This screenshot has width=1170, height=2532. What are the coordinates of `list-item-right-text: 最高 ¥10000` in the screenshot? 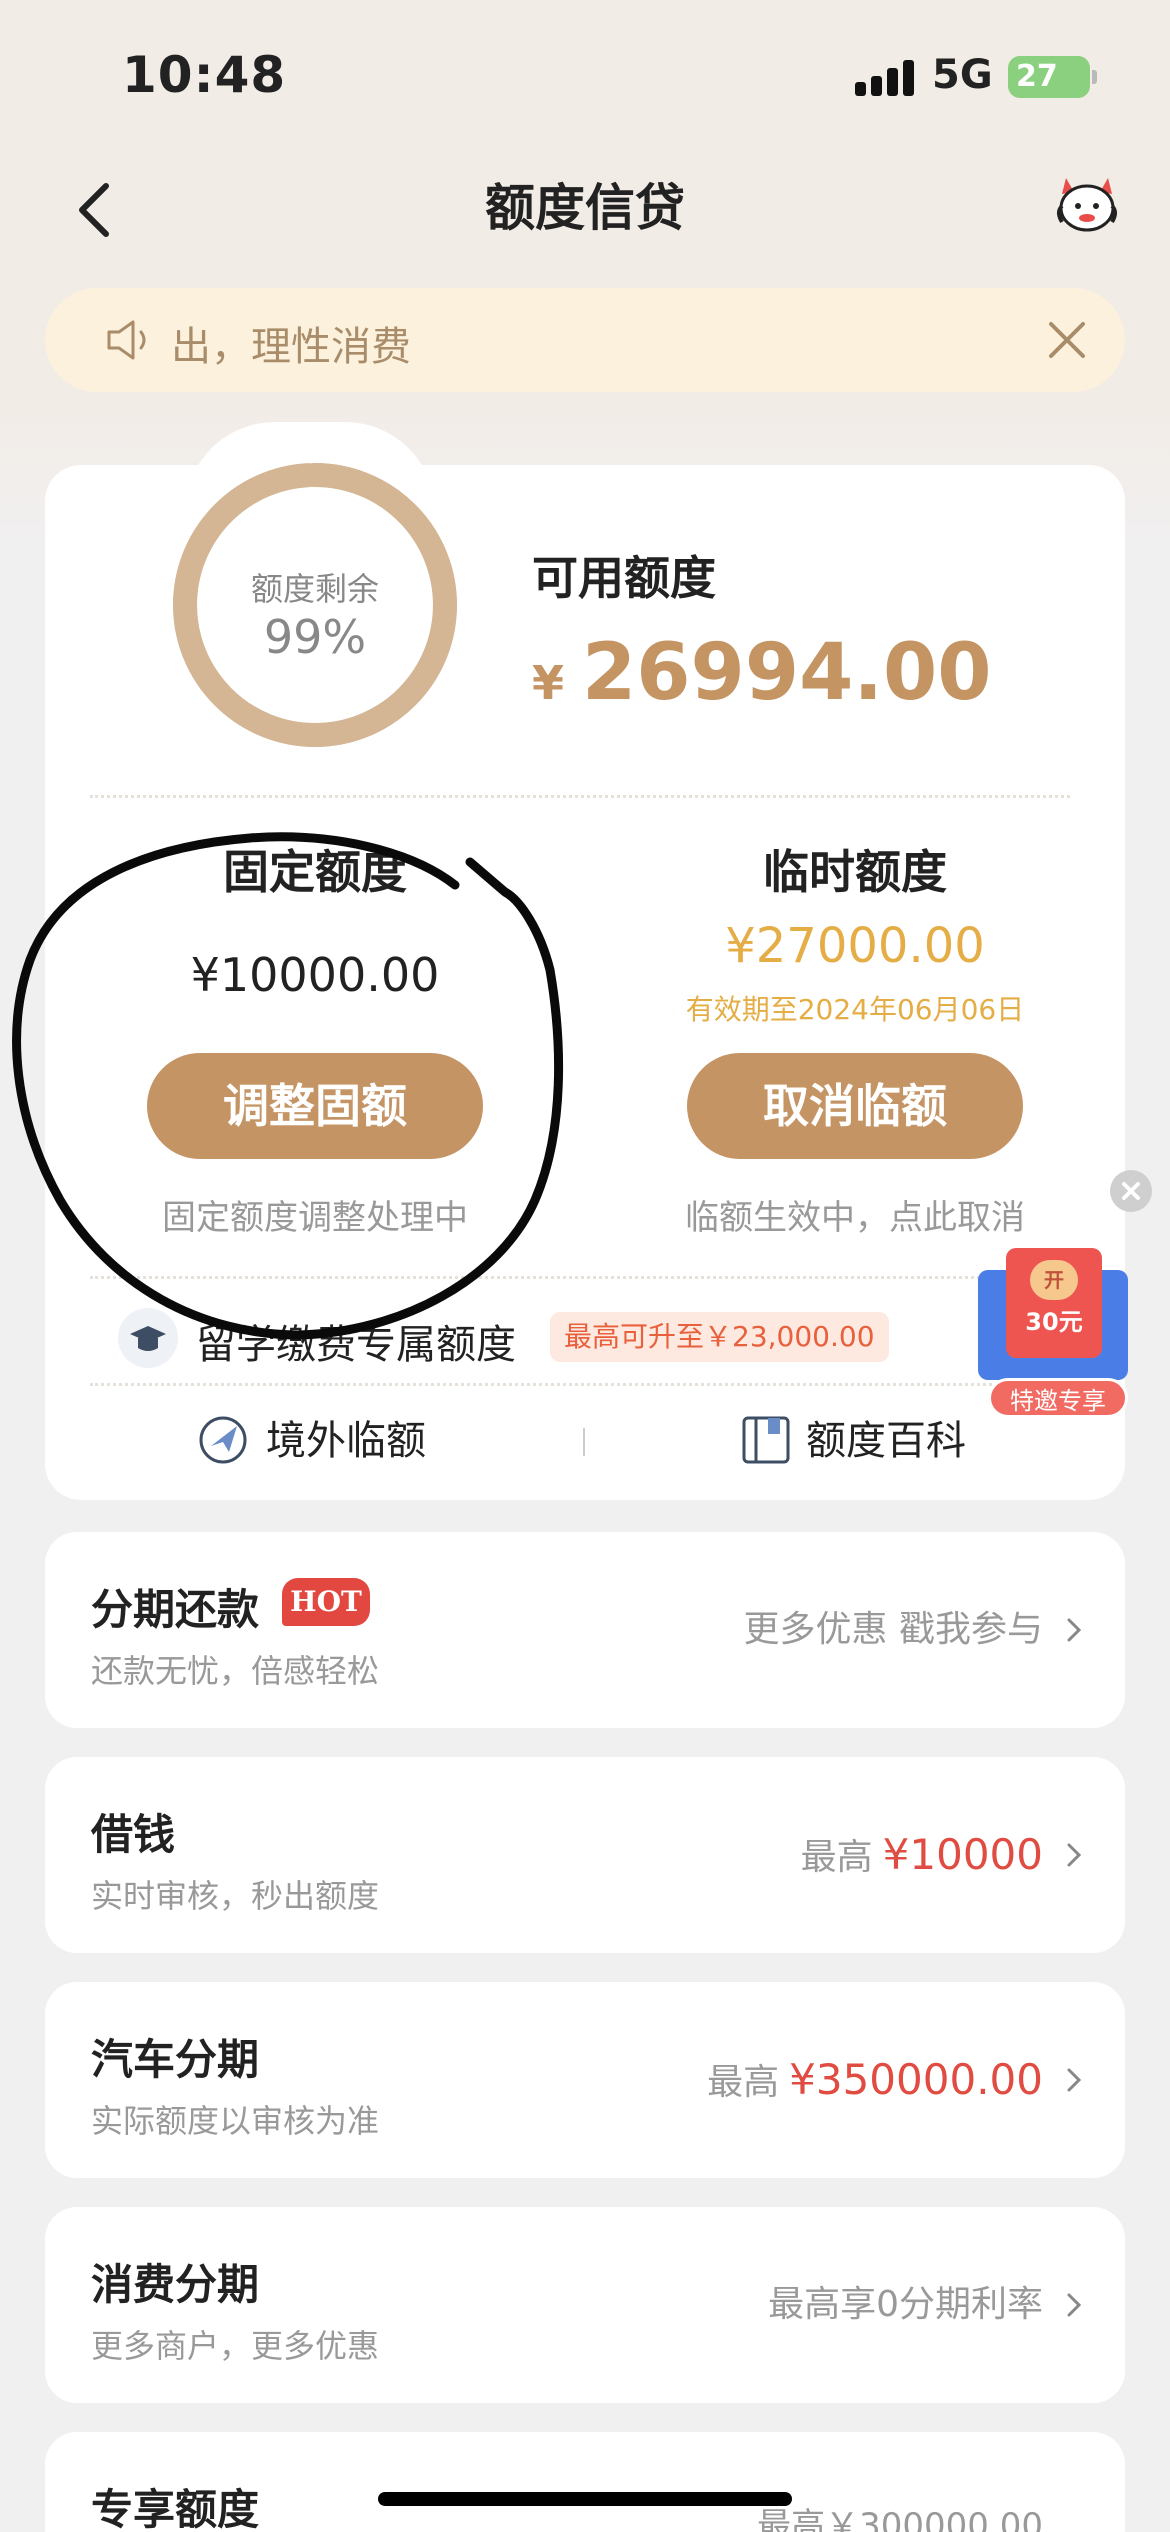 It's located at (922, 1855).